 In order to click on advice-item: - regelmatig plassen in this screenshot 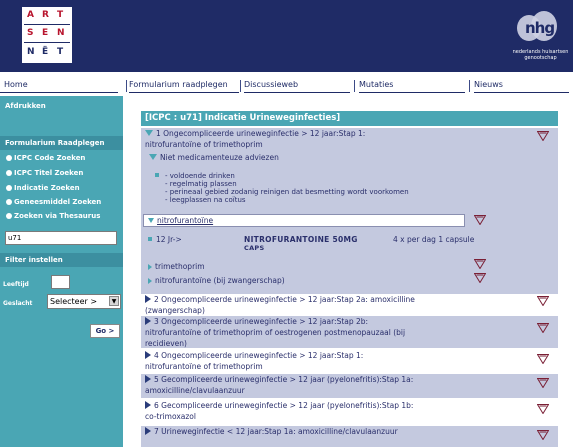, I will do `click(201, 184)`.